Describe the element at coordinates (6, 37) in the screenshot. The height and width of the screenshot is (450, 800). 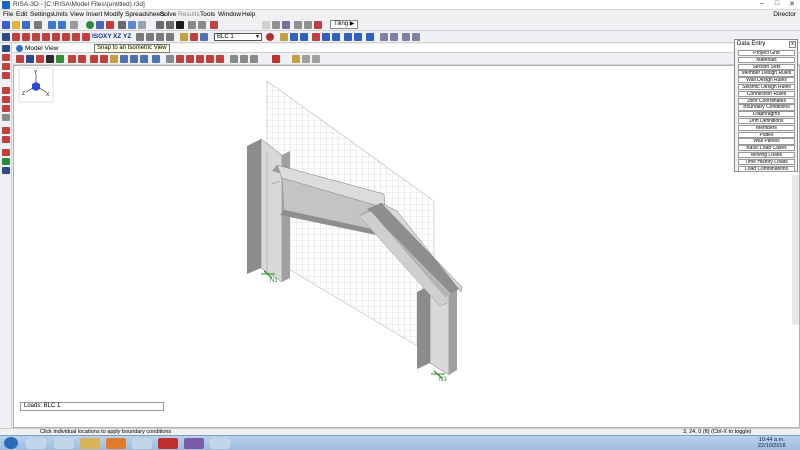
I see `model-view-icon` at that location.